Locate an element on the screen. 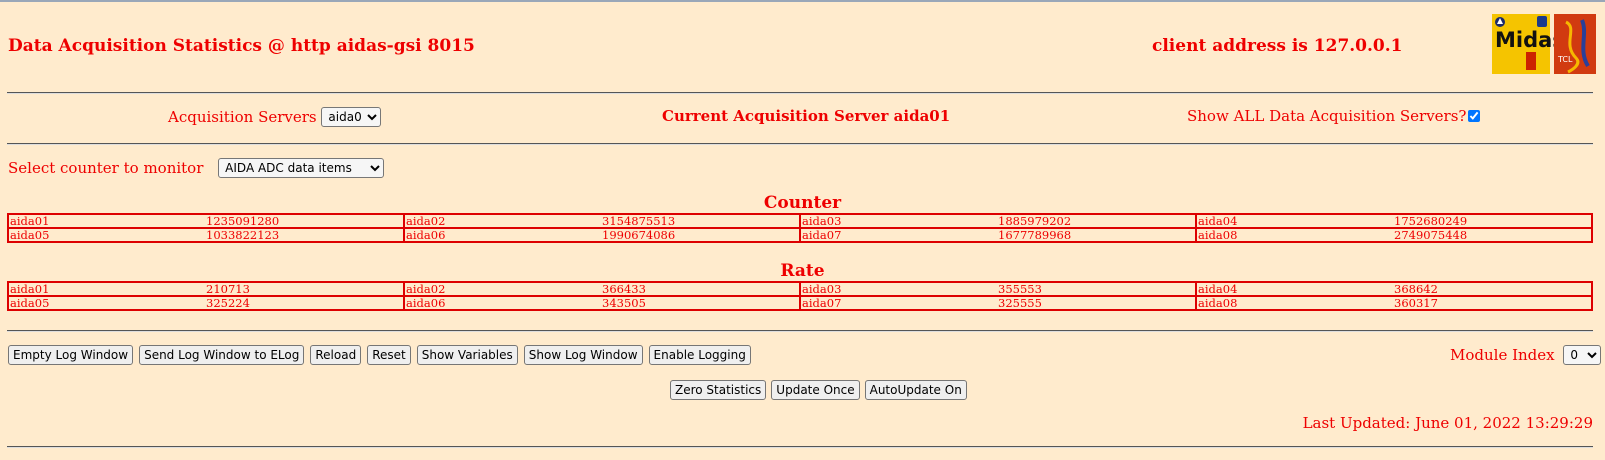  tcl-logo-text: TCL is located at coordinates (1565, 59).